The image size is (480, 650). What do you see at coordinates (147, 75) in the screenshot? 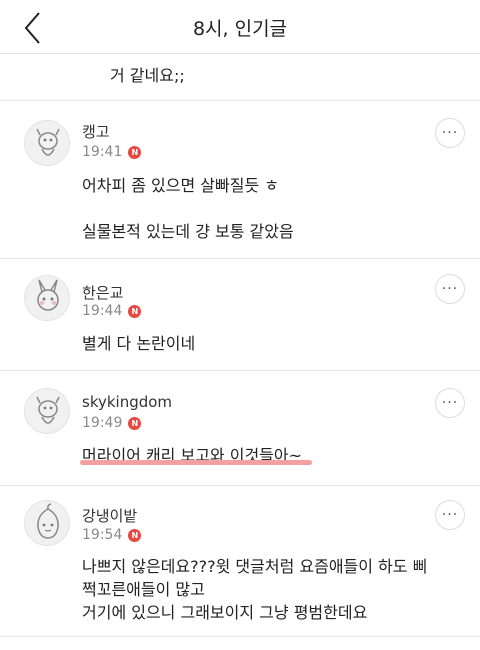
I see `previous-comment-text: 거 같네요;;` at bounding box center [147, 75].